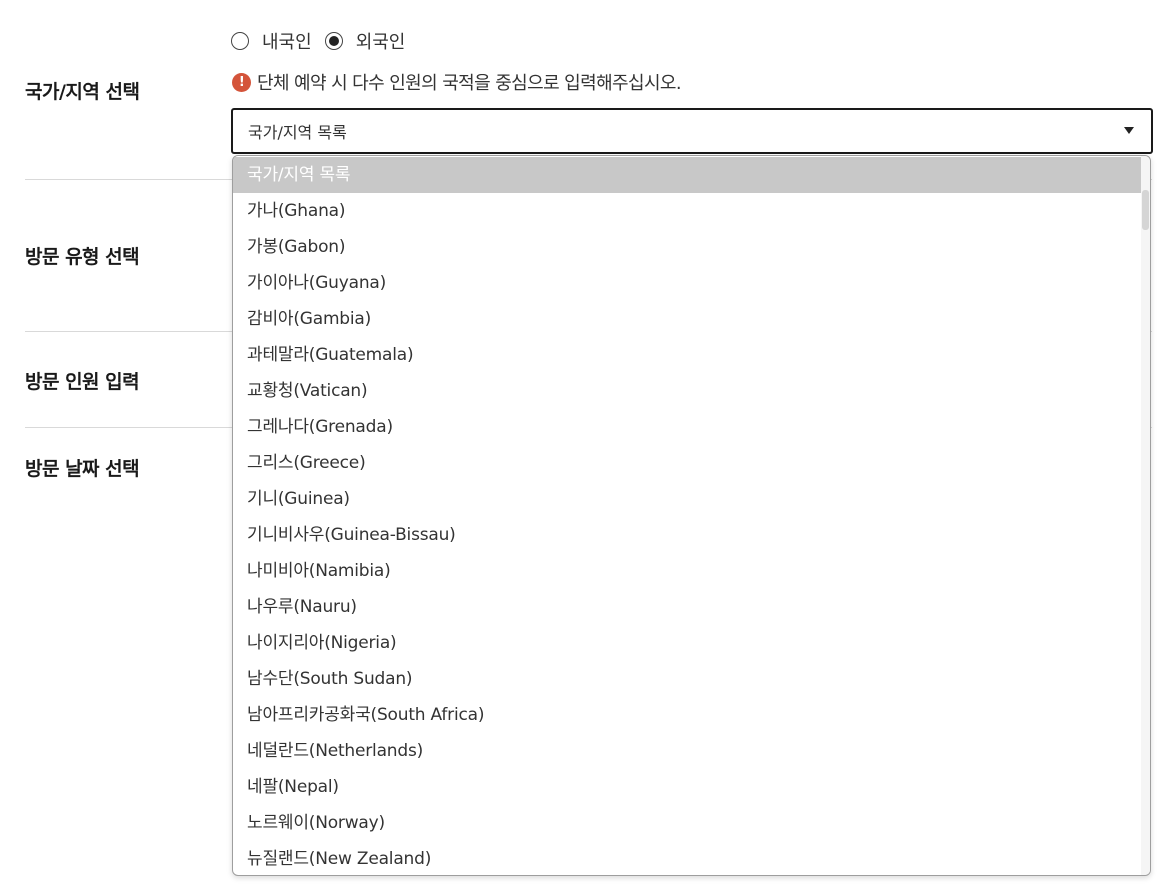  Describe the element at coordinates (82, 92) in the screenshot. I see `country-section-label: 국가/지역 선택` at that location.